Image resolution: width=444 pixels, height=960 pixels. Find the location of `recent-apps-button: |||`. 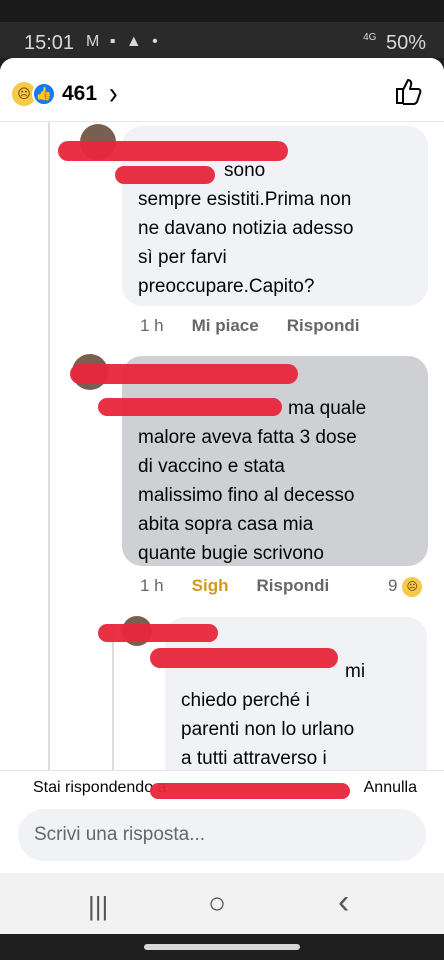

recent-apps-button: ||| is located at coordinates (98, 906).